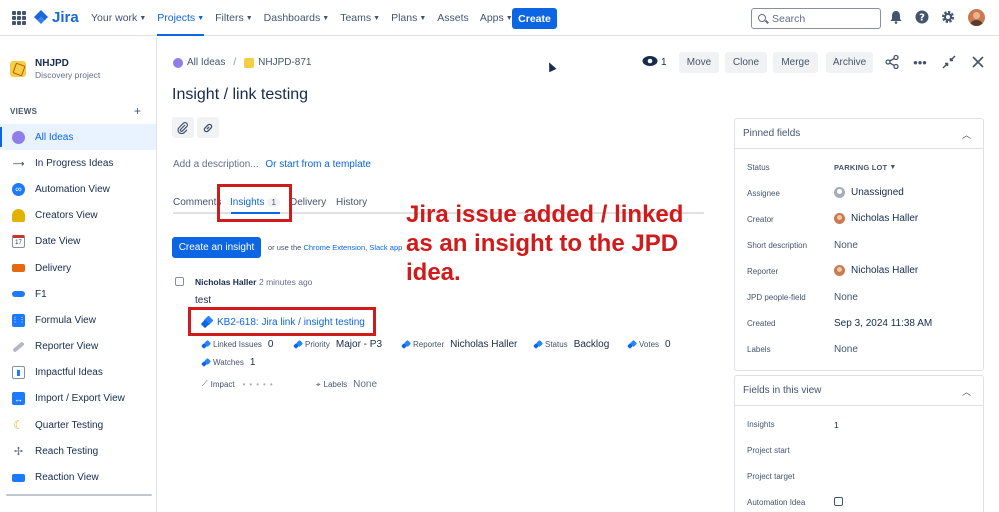 Image resolution: width=999 pixels, height=512 pixels. Describe the element at coordinates (496, 18) in the screenshot. I see `nav-apps: Apps ▼` at that location.